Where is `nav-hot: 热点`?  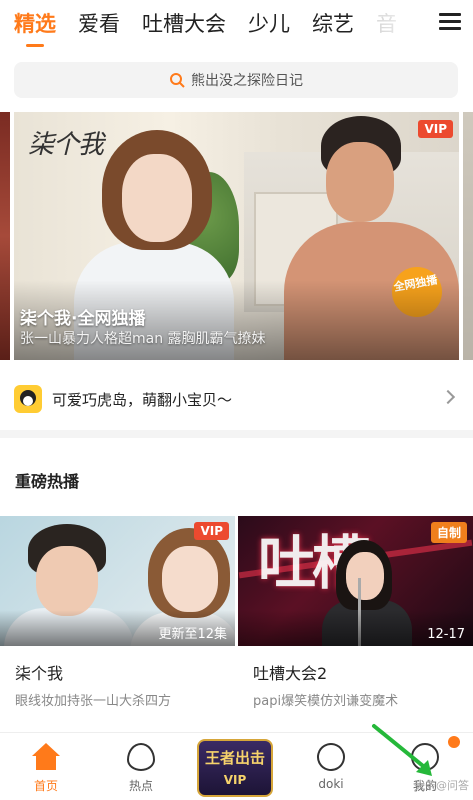
nav-hot: 热点 is located at coordinates (141, 766).